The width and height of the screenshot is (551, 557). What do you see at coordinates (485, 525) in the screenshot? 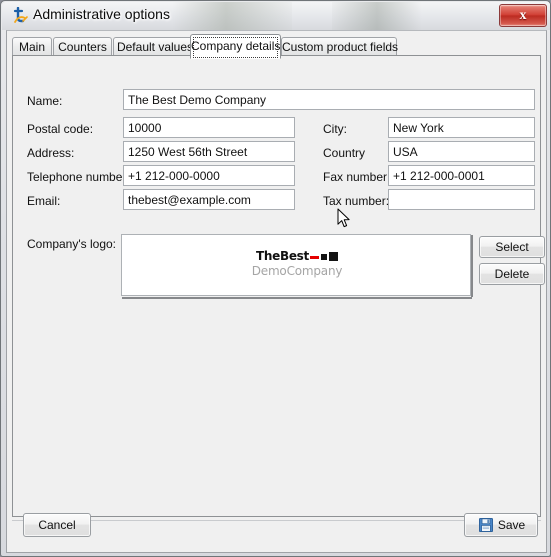
I see `floppy-disk-icon` at bounding box center [485, 525].